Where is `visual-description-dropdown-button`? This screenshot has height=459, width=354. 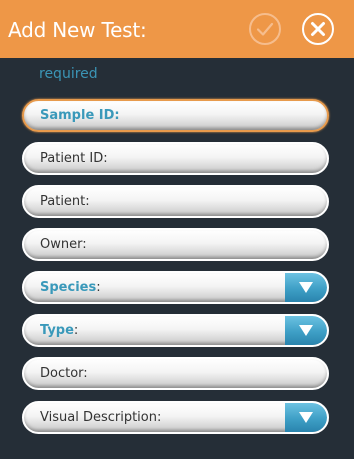 visual-description-dropdown-button is located at coordinates (306, 417).